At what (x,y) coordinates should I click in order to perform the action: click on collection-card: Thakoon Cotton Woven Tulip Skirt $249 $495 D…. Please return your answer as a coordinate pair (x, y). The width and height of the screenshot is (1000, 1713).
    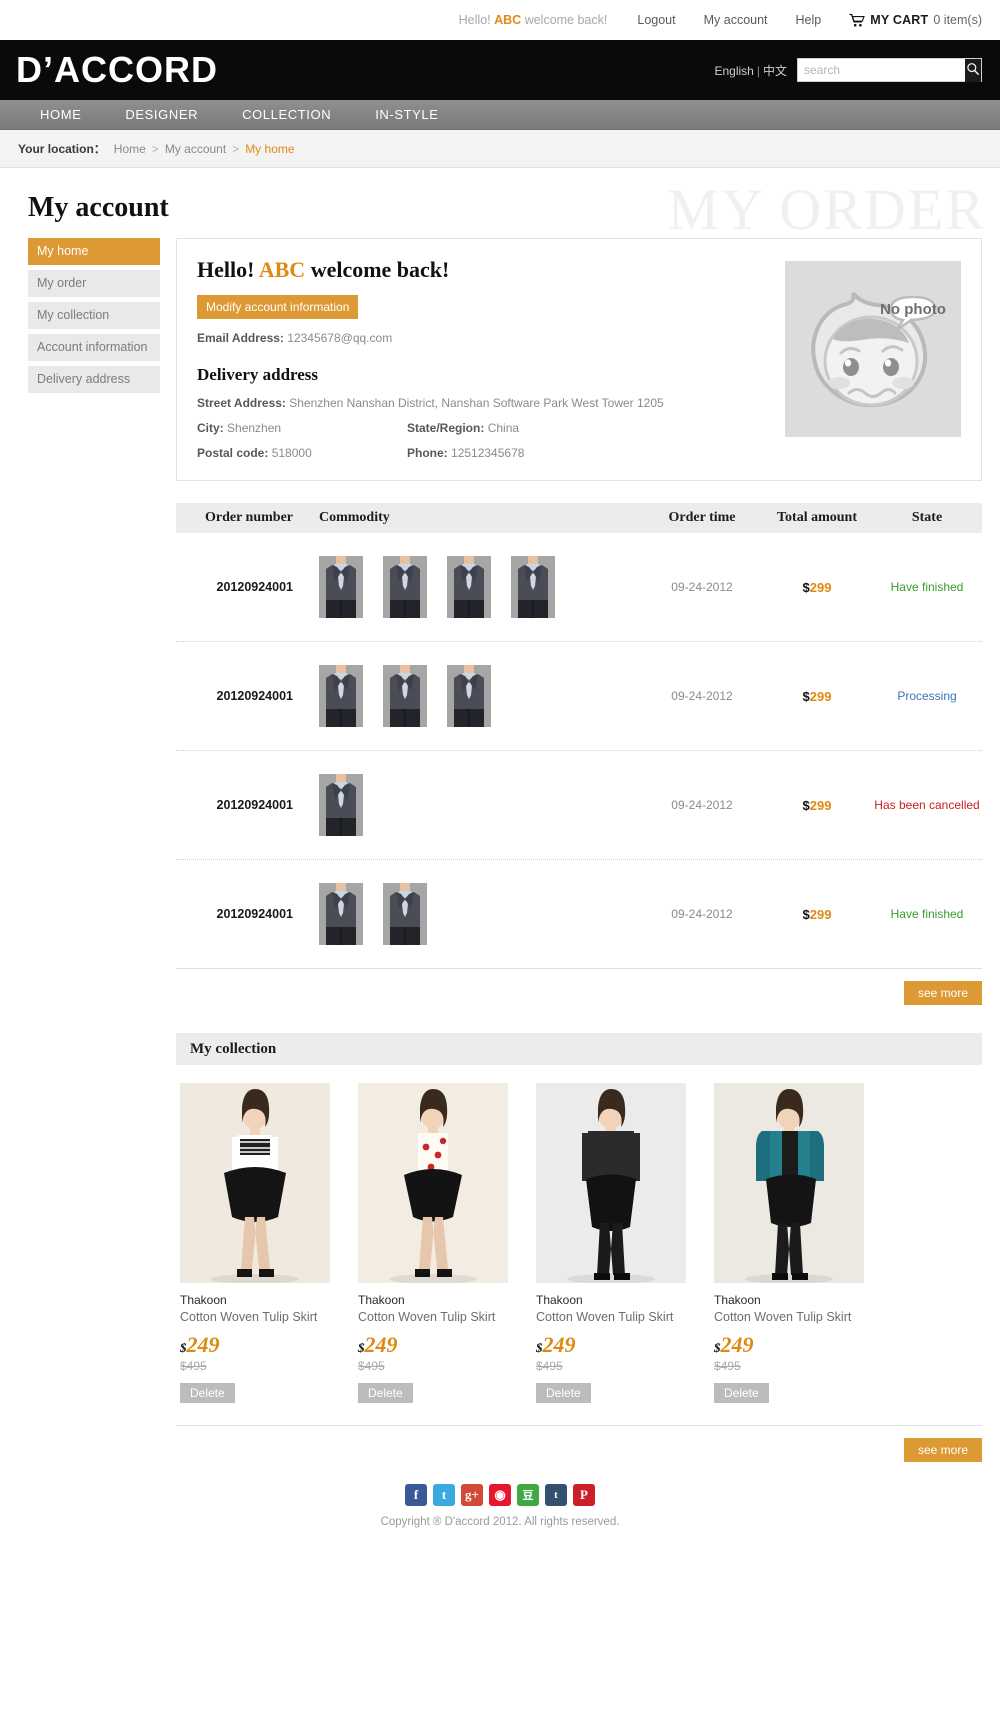
    Looking at the image, I should click on (433, 1243).